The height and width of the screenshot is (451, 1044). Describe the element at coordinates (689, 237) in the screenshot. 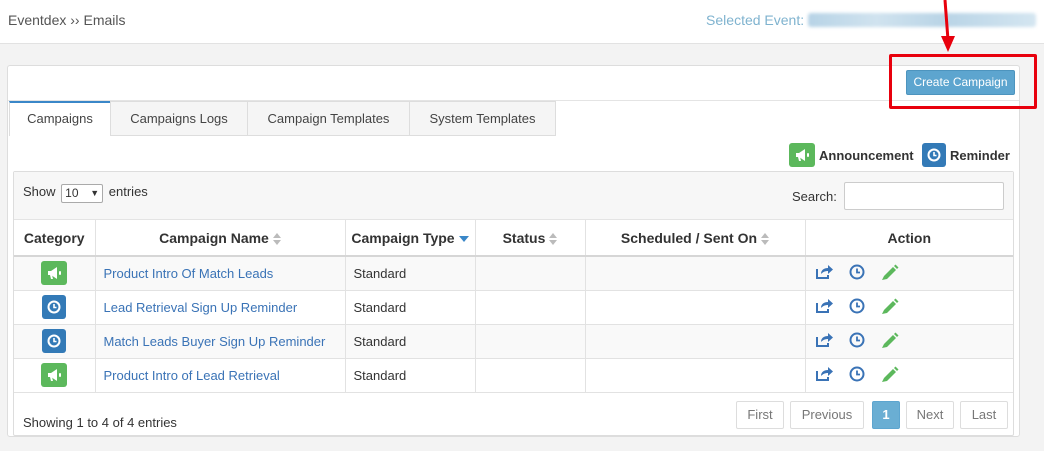

I see `header-scheduled-label: Scheduled / Sent On` at that location.